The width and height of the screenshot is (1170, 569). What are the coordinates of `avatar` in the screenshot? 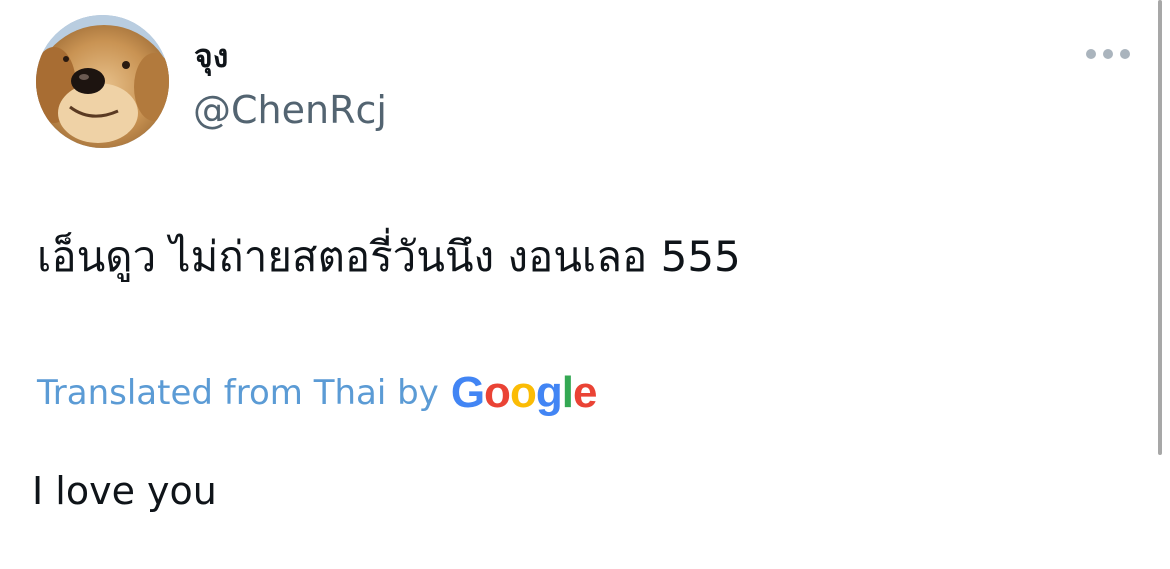 It's located at (102, 81).